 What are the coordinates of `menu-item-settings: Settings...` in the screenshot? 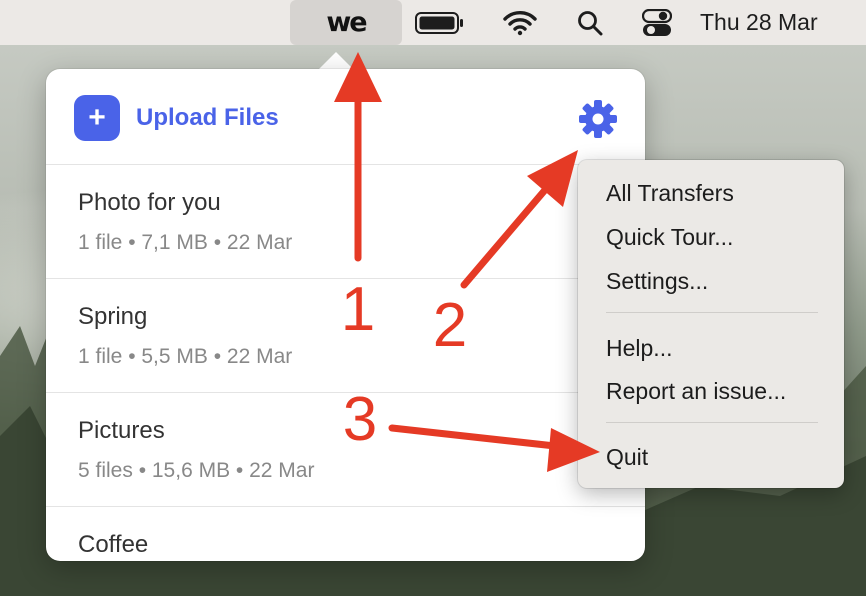 It's located at (657, 281).